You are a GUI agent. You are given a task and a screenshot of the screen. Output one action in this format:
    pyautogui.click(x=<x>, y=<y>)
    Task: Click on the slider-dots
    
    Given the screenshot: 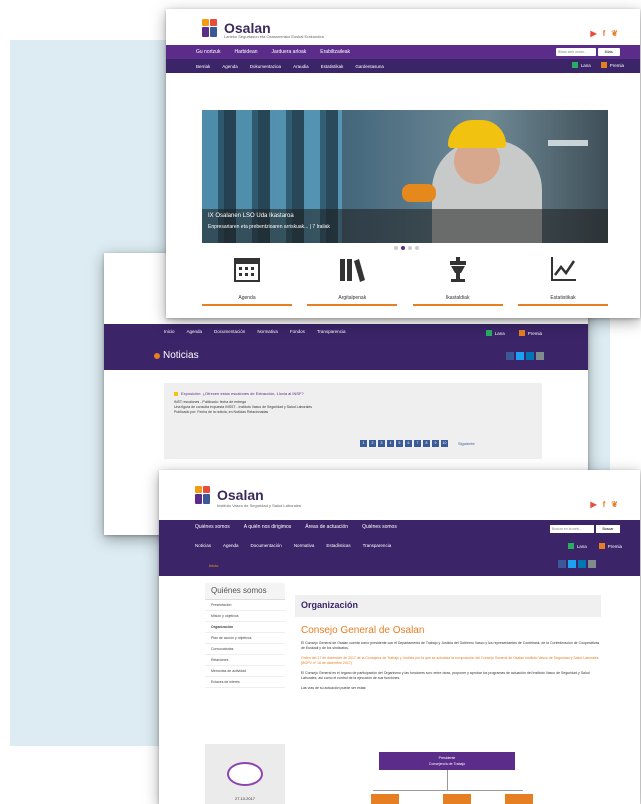 What is the action you would take?
    pyautogui.click(x=406, y=248)
    